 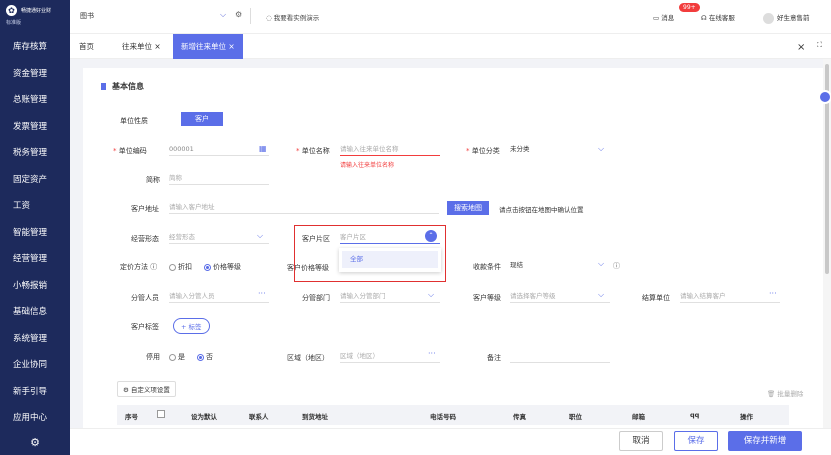 I want to click on select-all-checkbox, so click(x=161, y=414).